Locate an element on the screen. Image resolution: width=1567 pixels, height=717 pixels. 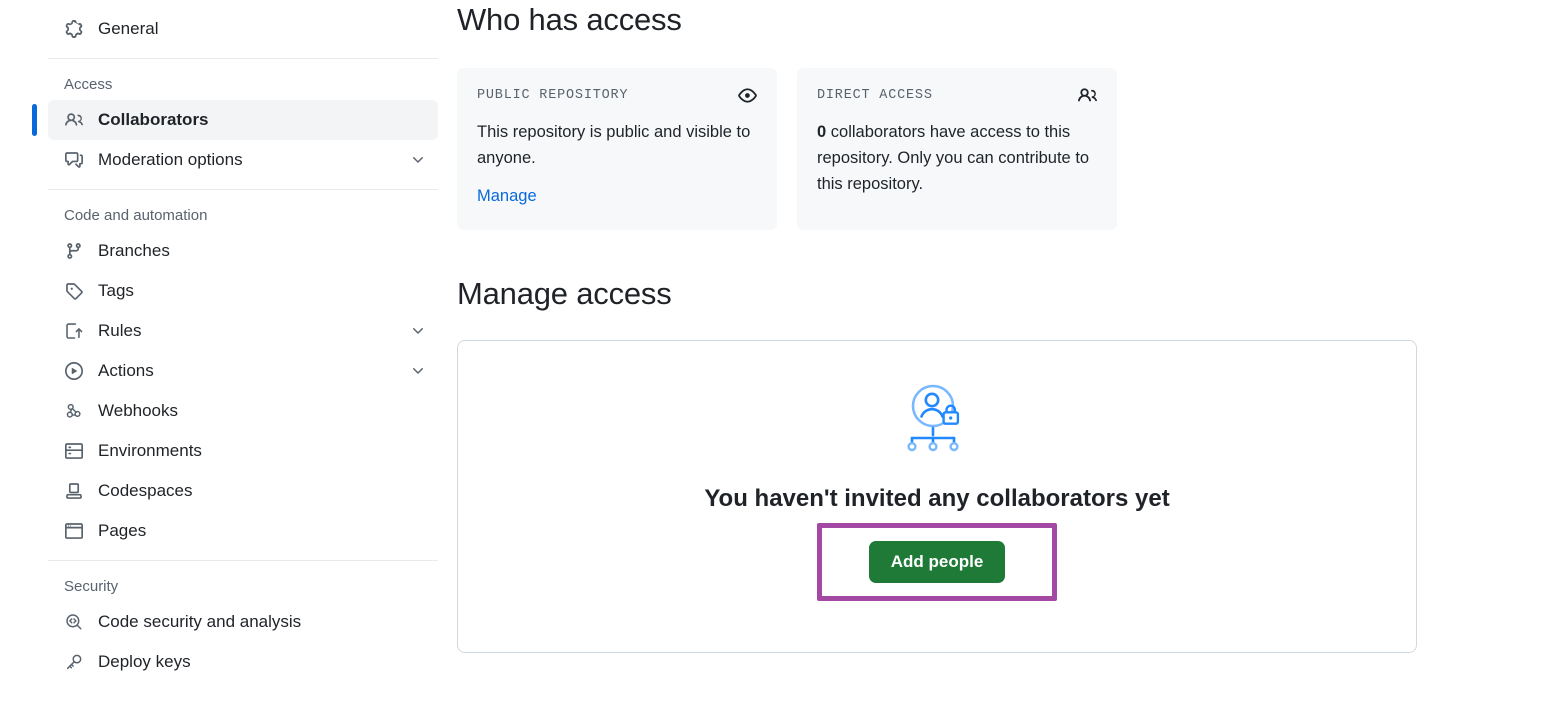
eye-icon is located at coordinates (747, 95).